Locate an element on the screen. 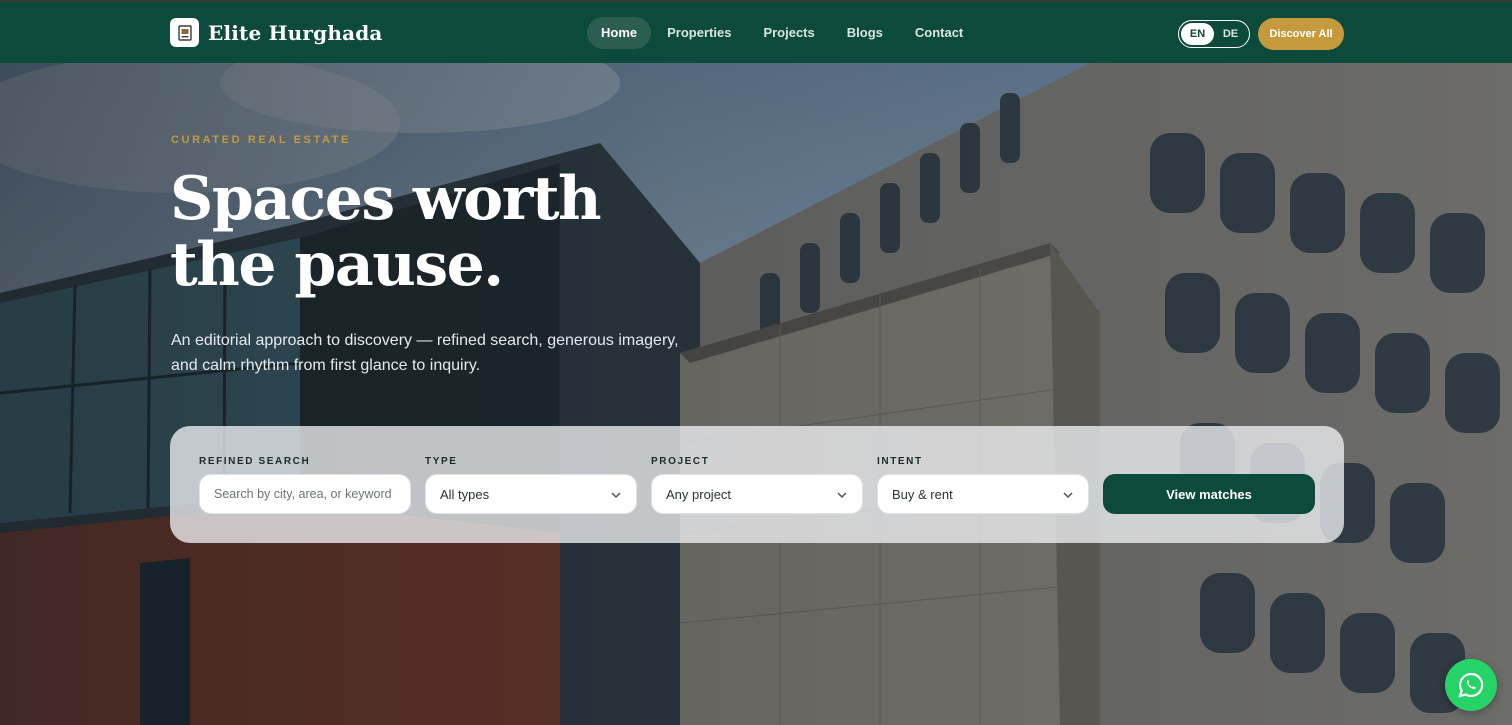 This screenshot has height=725, width=1512. type-field: TYPE All types is located at coordinates (531, 485).